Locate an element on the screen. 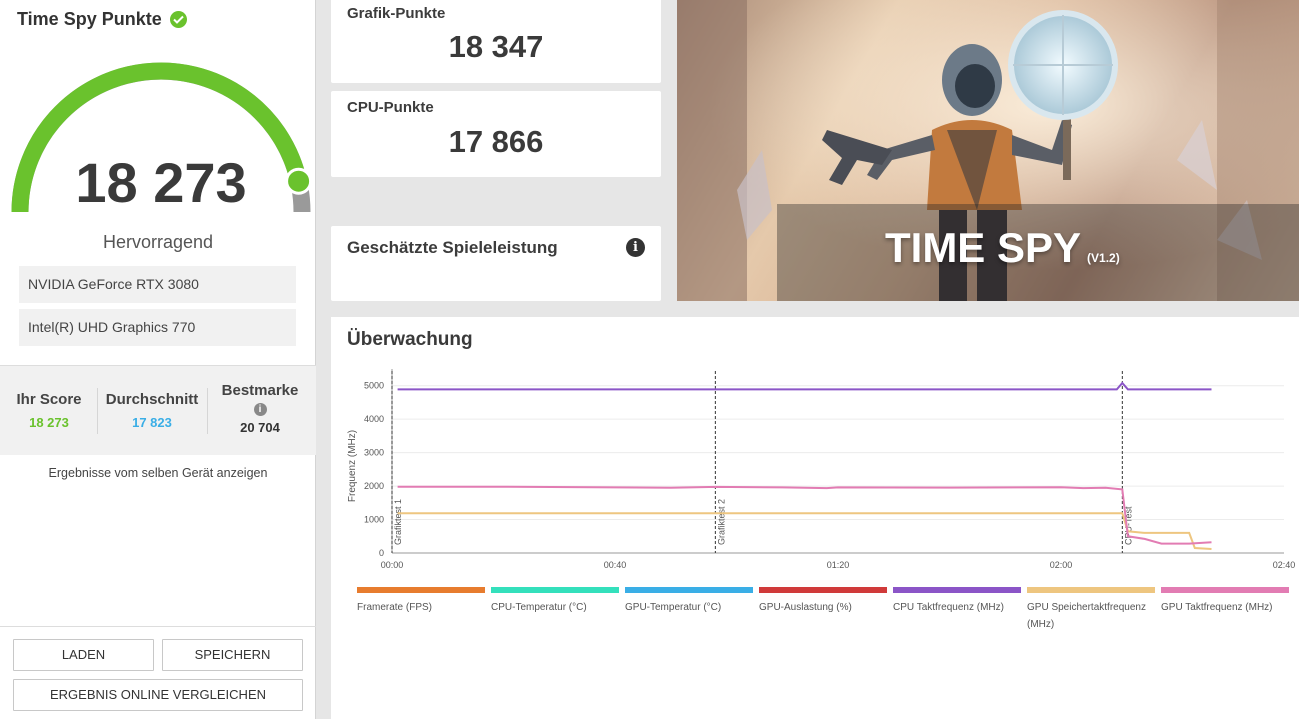 The image size is (1299, 719). score-rating: Hervorragend is located at coordinates (158, 242).